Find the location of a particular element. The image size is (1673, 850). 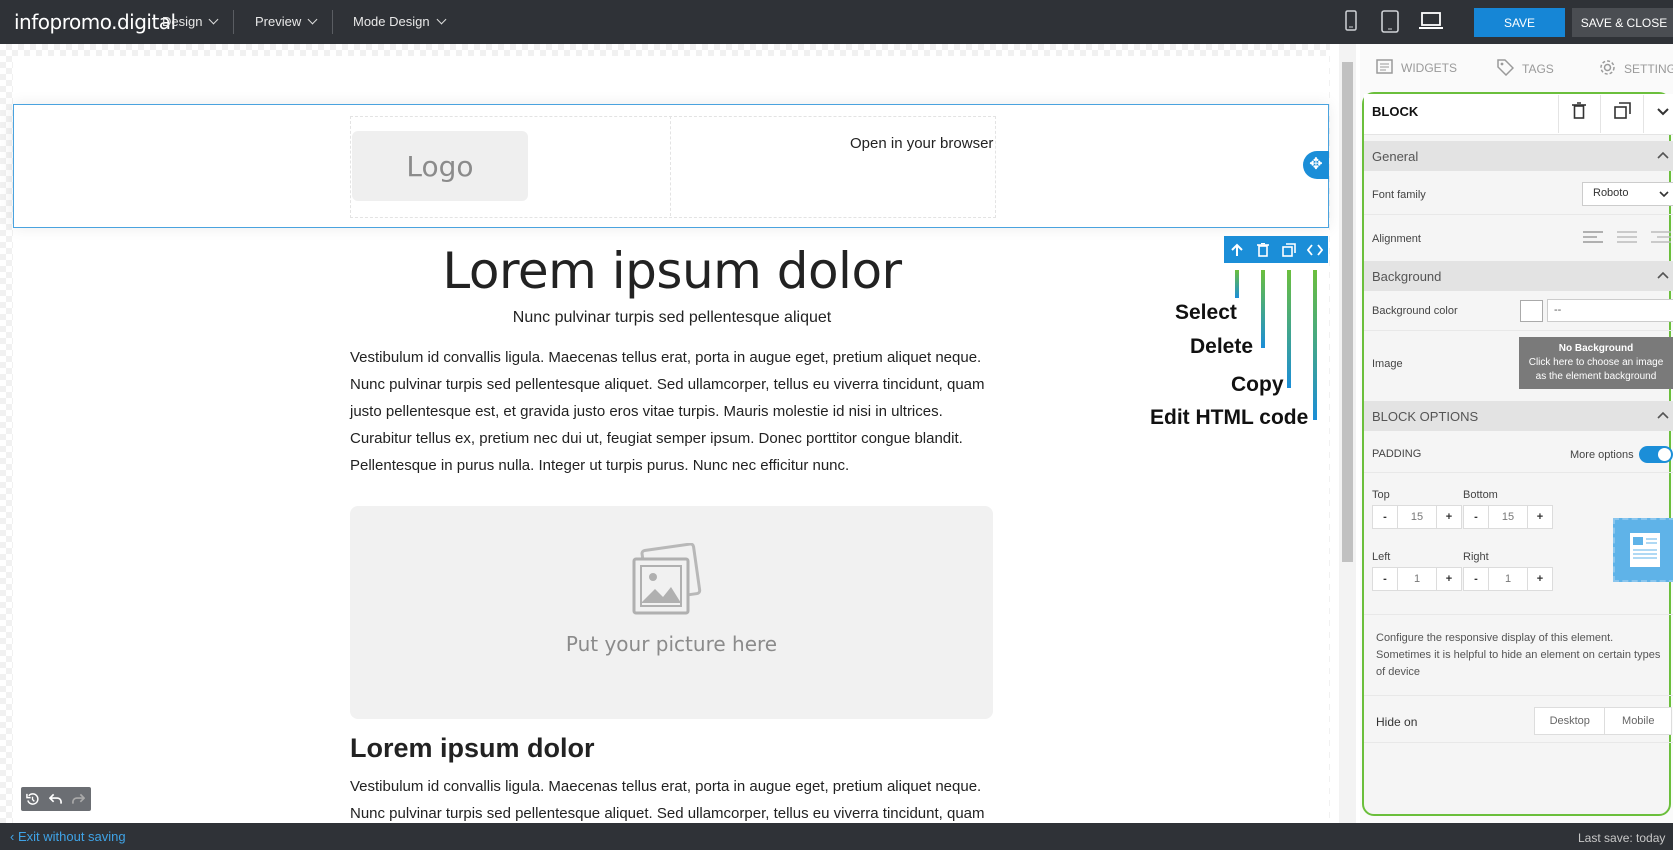

widgets-icon is located at coordinates (1384, 68).